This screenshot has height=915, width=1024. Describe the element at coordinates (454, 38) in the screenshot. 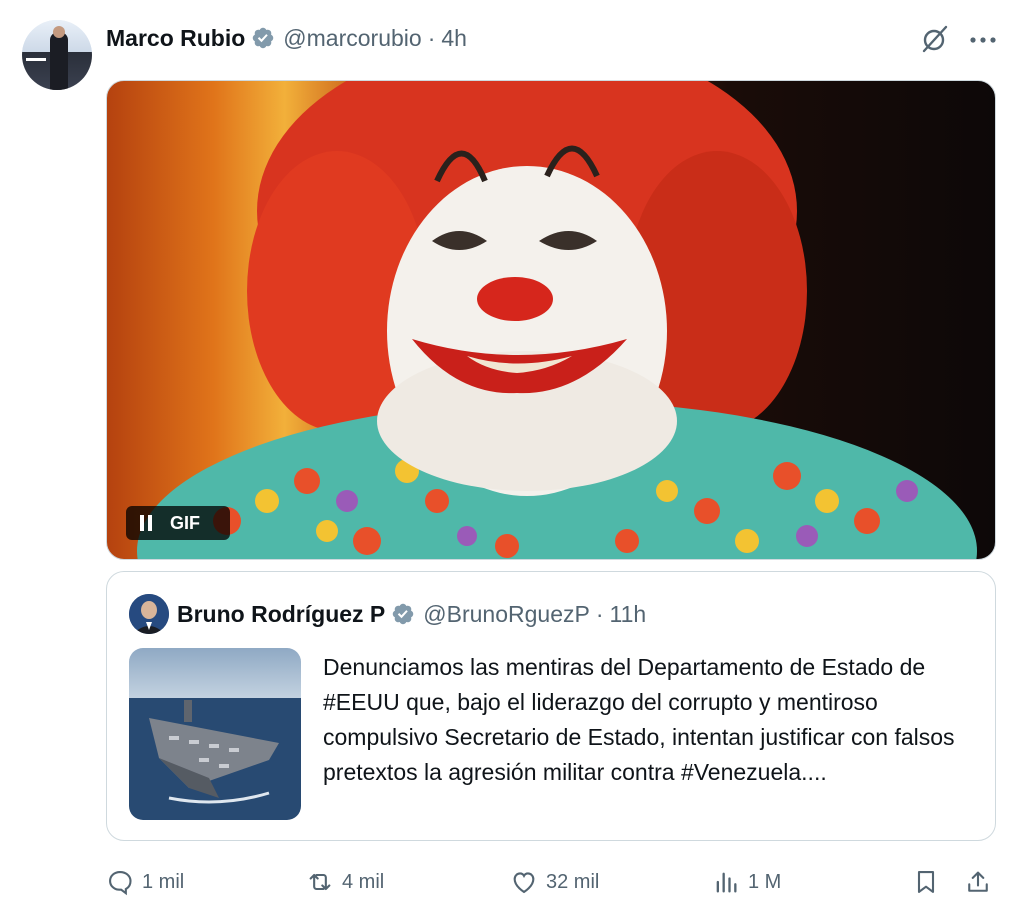

I see `post-time: 4h` at that location.